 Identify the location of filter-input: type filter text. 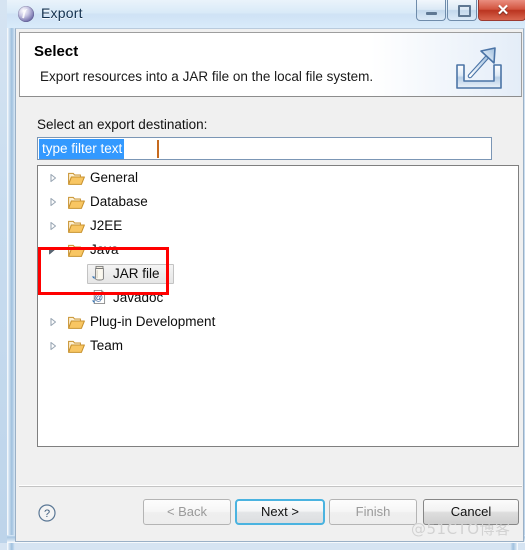
(264, 148).